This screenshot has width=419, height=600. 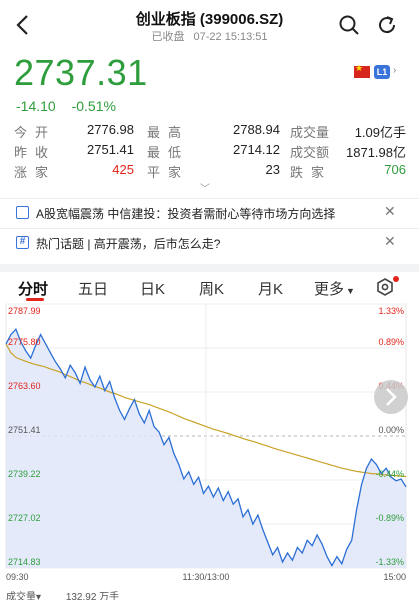 I want to click on chevron-right-icon: ›, so click(x=395, y=70).